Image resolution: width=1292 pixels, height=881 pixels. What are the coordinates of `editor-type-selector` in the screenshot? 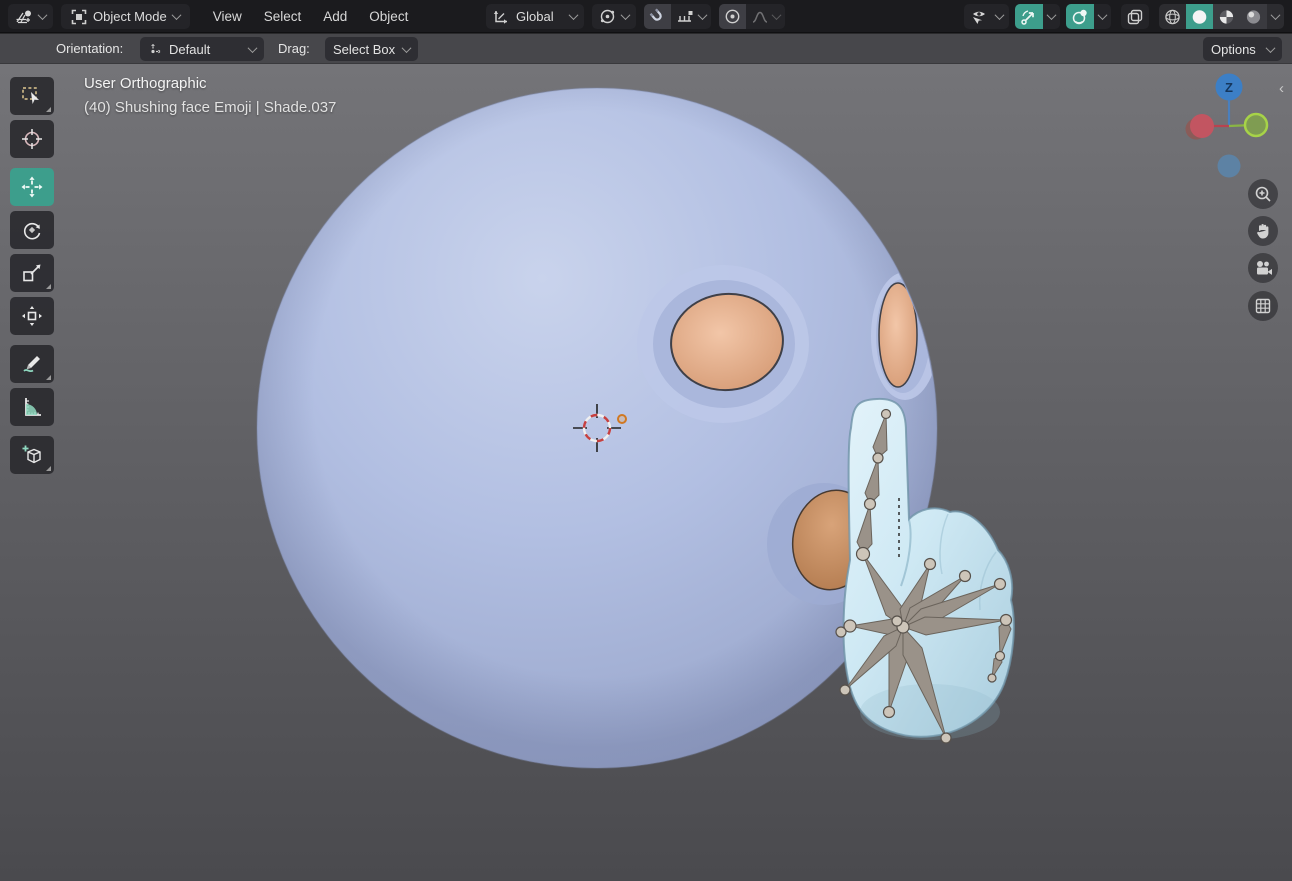 It's located at (30, 16).